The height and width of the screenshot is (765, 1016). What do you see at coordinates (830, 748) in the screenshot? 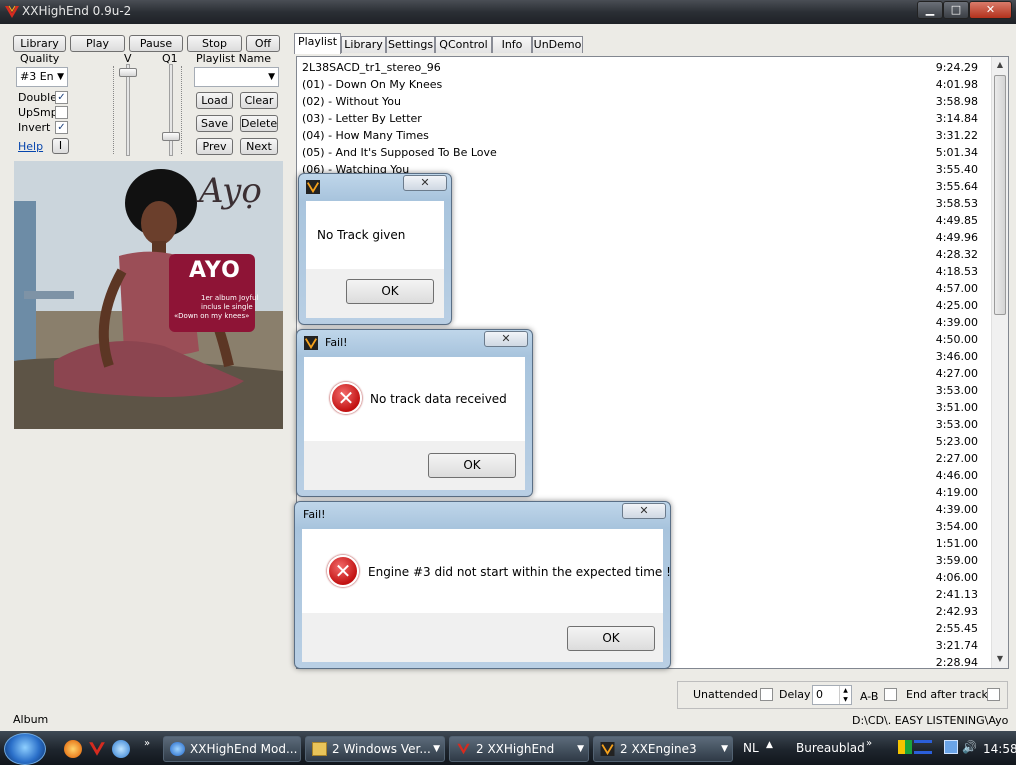
I see `desktop-toolbar: Bureaublad` at bounding box center [830, 748].